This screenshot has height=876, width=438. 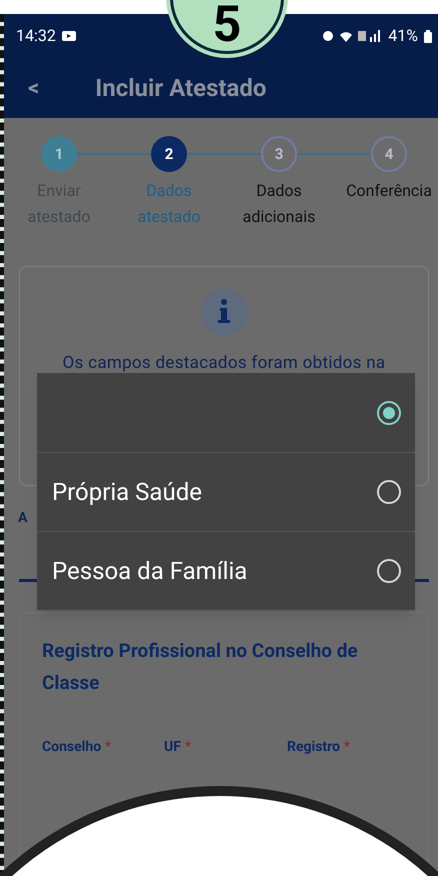 I want to click on back-button: <, so click(x=34, y=88).